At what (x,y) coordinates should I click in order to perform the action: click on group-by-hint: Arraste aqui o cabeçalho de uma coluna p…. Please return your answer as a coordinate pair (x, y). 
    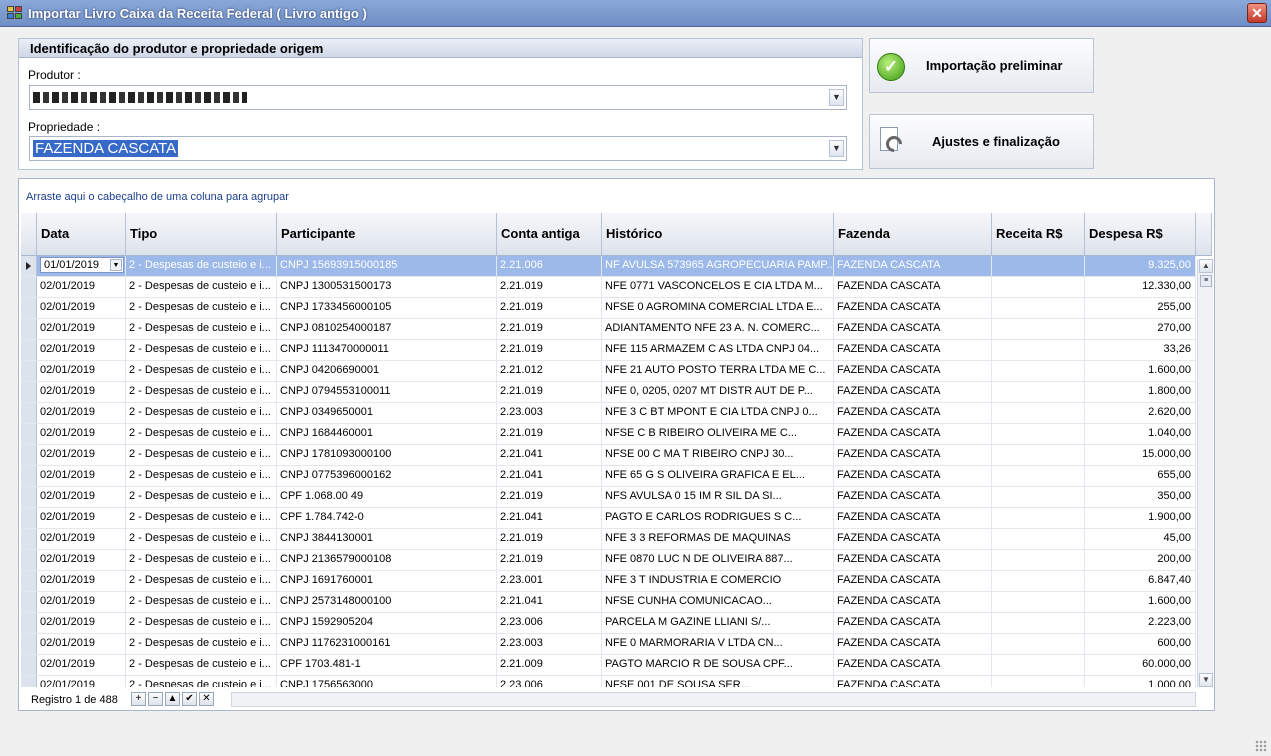
    Looking at the image, I should click on (157, 197).